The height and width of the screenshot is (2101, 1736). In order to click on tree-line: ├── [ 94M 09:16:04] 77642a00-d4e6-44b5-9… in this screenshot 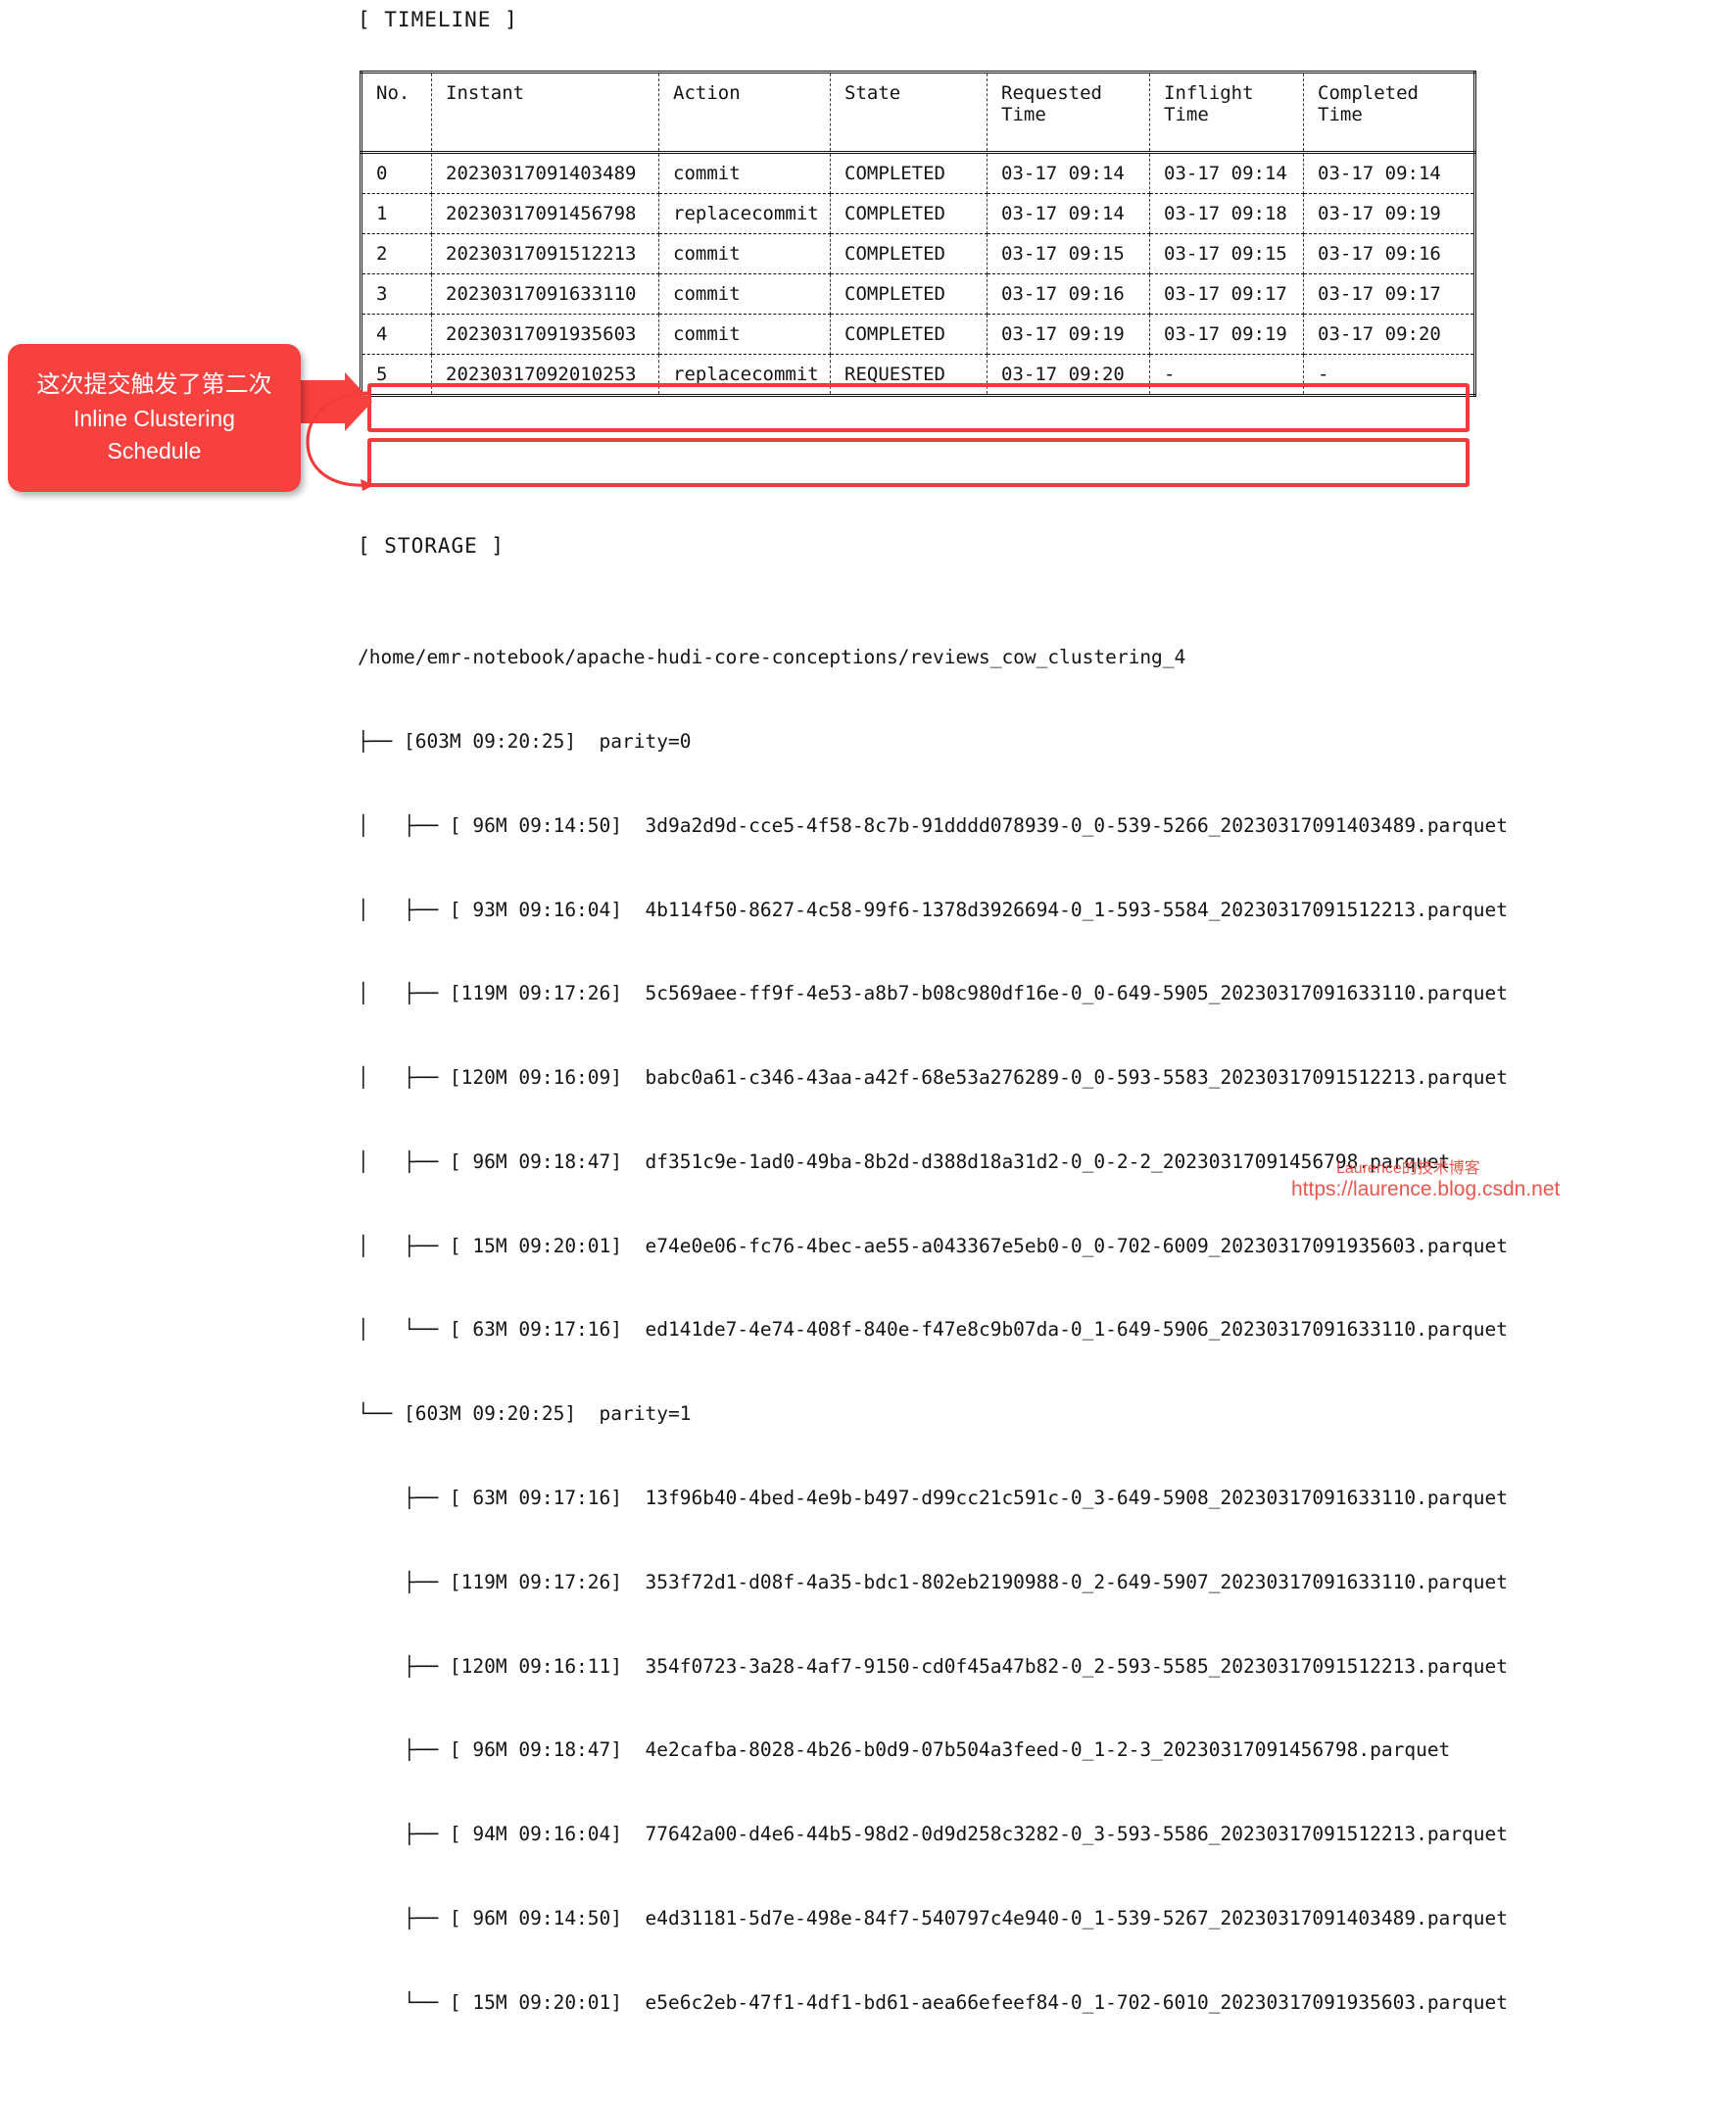, I will do `click(933, 1835)`.